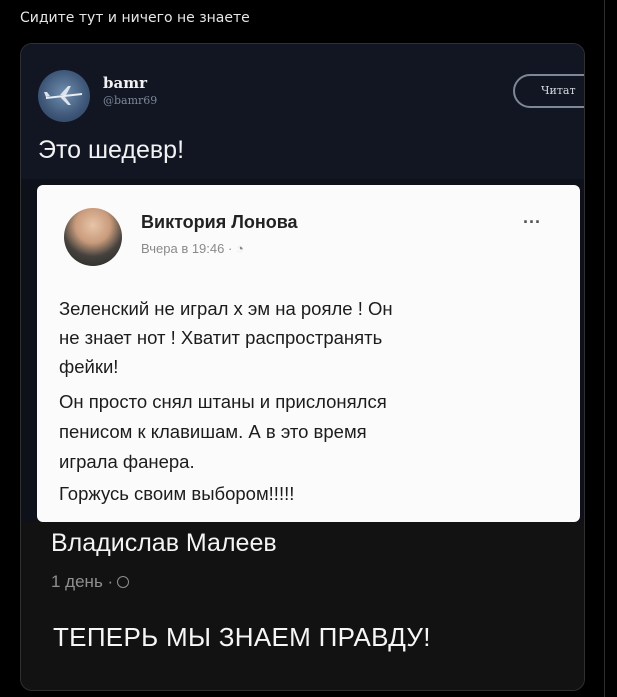  Describe the element at coordinates (89, 366) in the screenshot. I see `fb-text-line: фейки!` at that location.